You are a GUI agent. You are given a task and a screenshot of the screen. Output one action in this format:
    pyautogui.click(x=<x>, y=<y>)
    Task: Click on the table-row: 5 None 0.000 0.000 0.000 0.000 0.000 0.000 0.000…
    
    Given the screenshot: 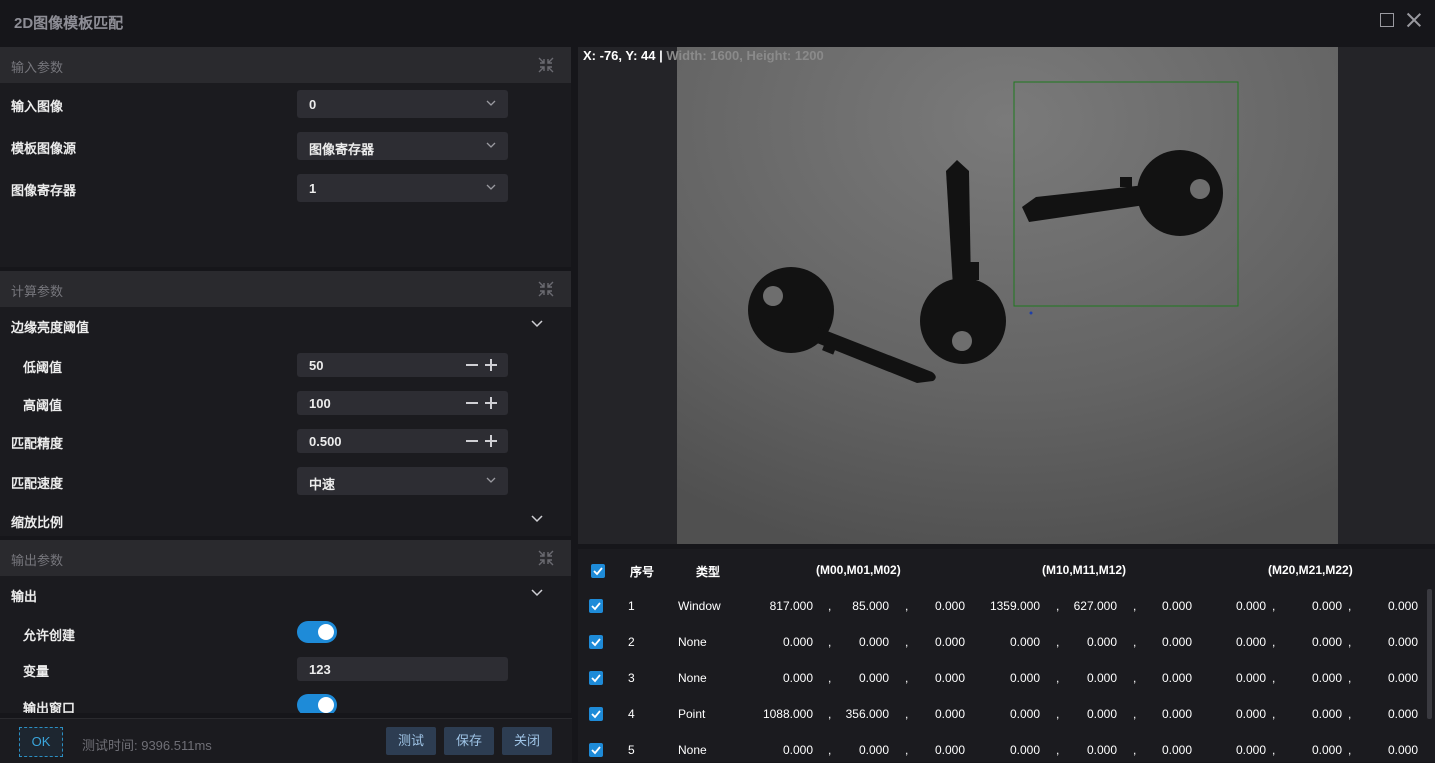 What is the action you would take?
    pyautogui.click(x=1000, y=747)
    